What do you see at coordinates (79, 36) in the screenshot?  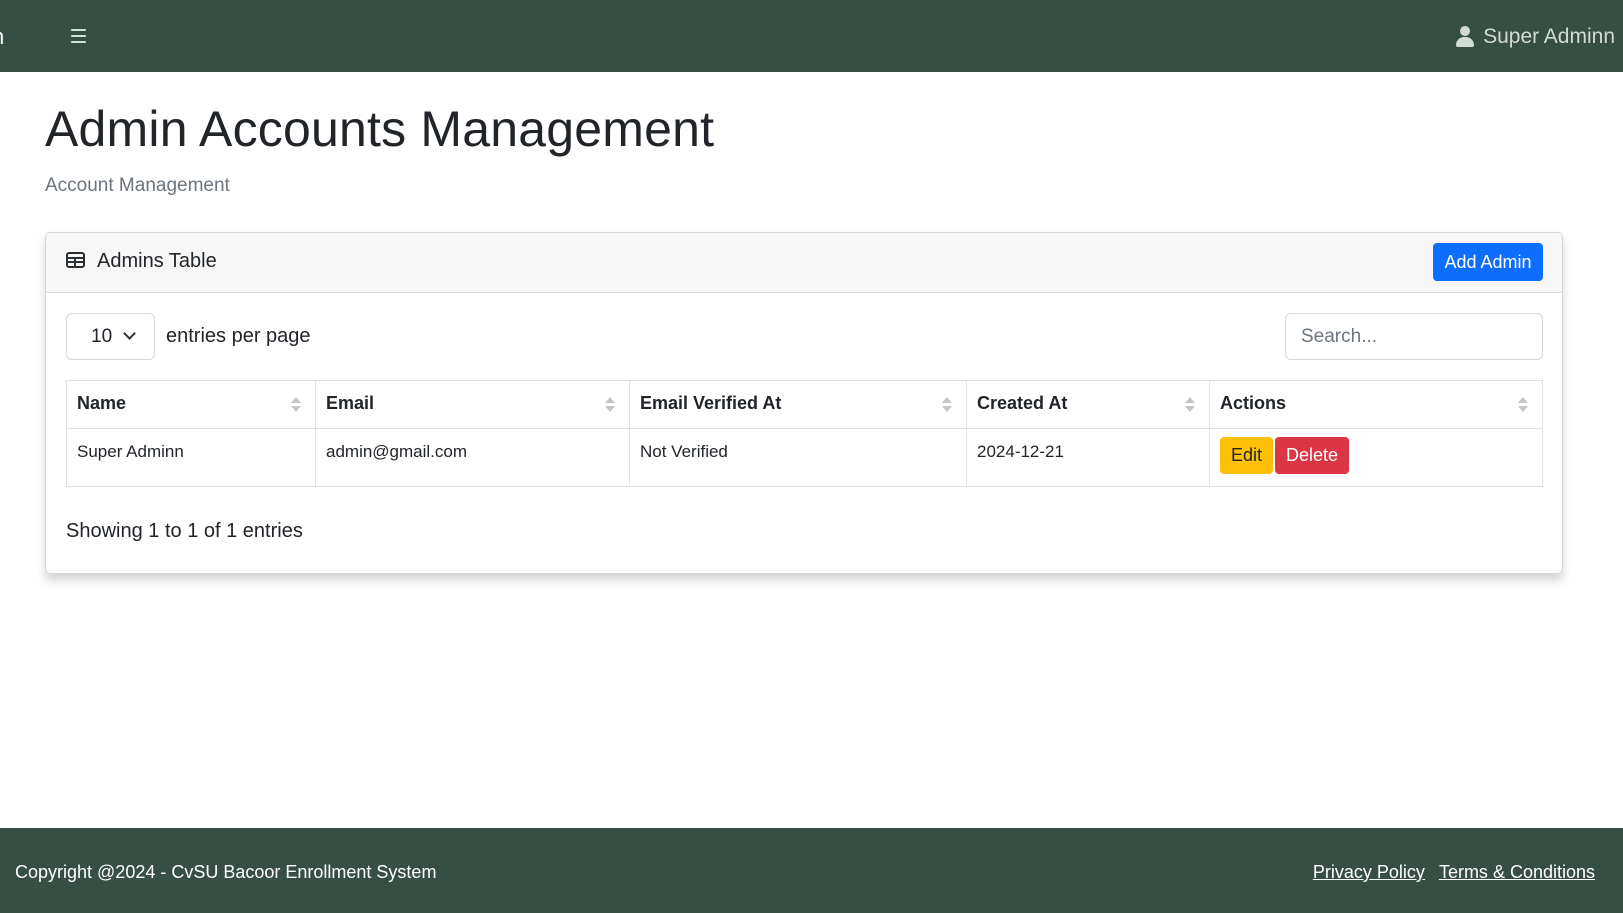 I see `sidebar-toggle-button` at bounding box center [79, 36].